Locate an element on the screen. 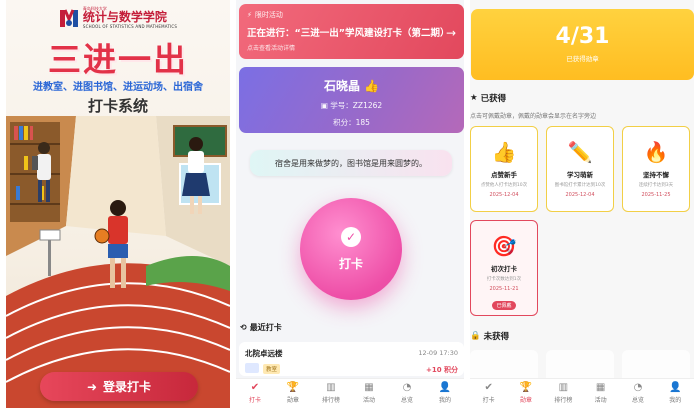 The image size is (700, 408). login-arrow-icon: ➜ is located at coordinates (92, 386).